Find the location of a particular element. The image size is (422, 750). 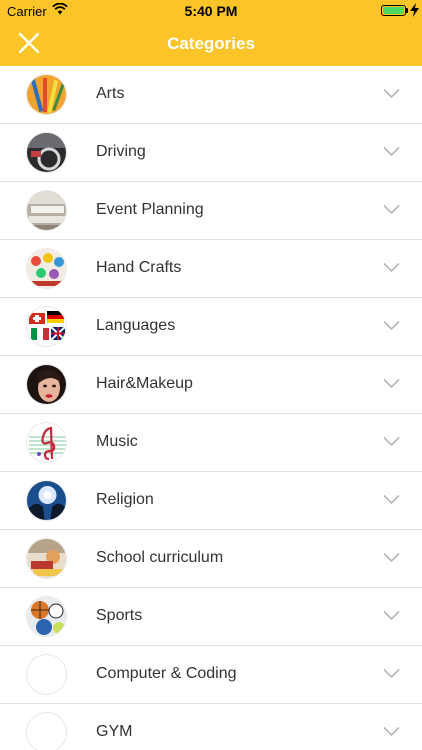

status-bar: Carrier 5:40 PM is located at coordinates (211, 11).